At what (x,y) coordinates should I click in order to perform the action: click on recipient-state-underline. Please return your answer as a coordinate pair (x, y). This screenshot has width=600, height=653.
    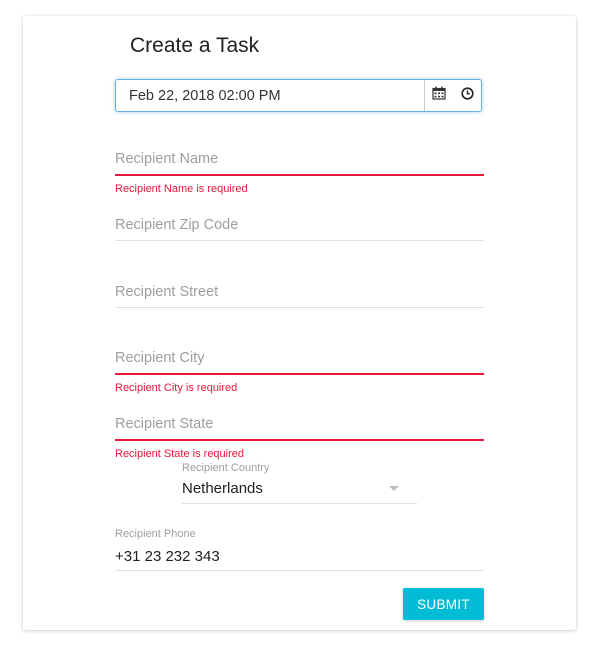
    Looking at the image, I should click on (299, 440).